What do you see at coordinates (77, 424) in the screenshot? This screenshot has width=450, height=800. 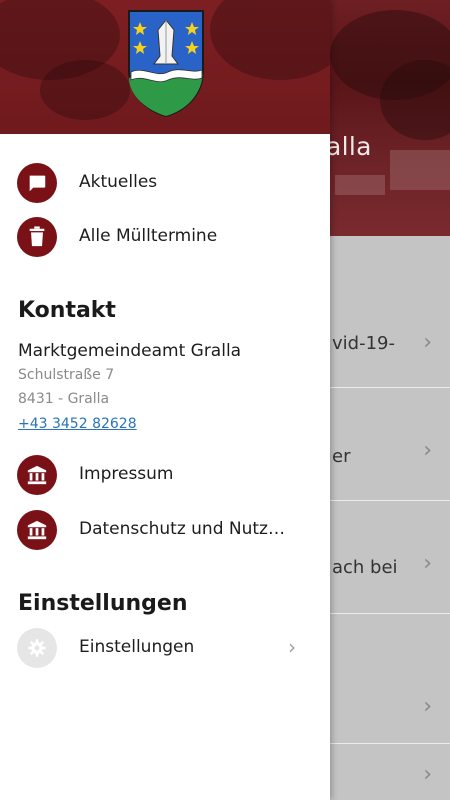 I see `contact-phone-link: +43 3452 82628` at bounding box center [77, 424].